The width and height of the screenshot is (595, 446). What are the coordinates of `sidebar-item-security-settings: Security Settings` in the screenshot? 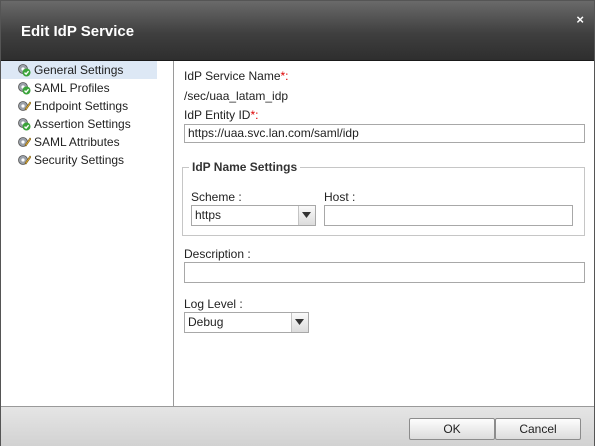 It's located at (79, 160).